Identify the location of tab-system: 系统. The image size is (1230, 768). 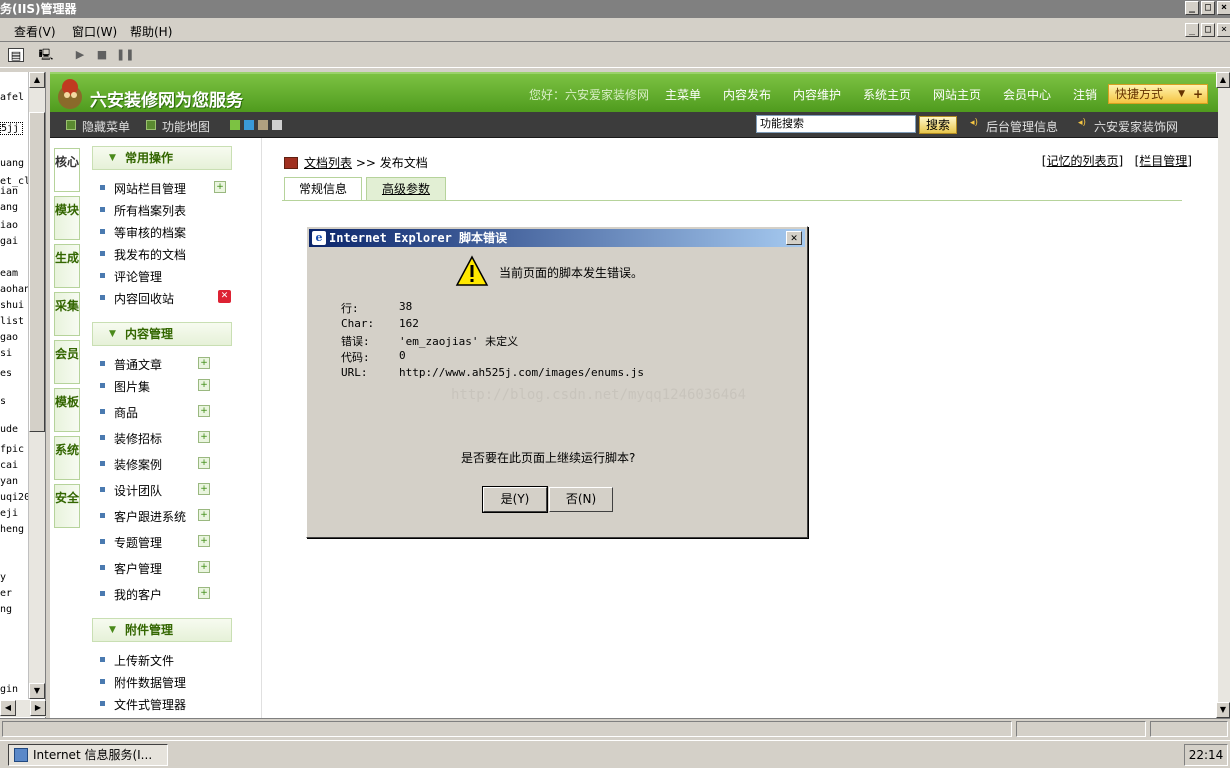
(67, 458).